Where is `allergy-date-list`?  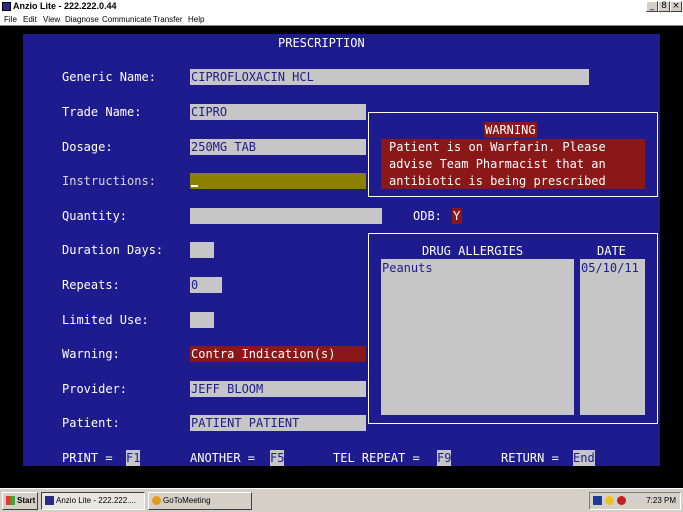 allergy-date-list is located at coordinates (612, 337).